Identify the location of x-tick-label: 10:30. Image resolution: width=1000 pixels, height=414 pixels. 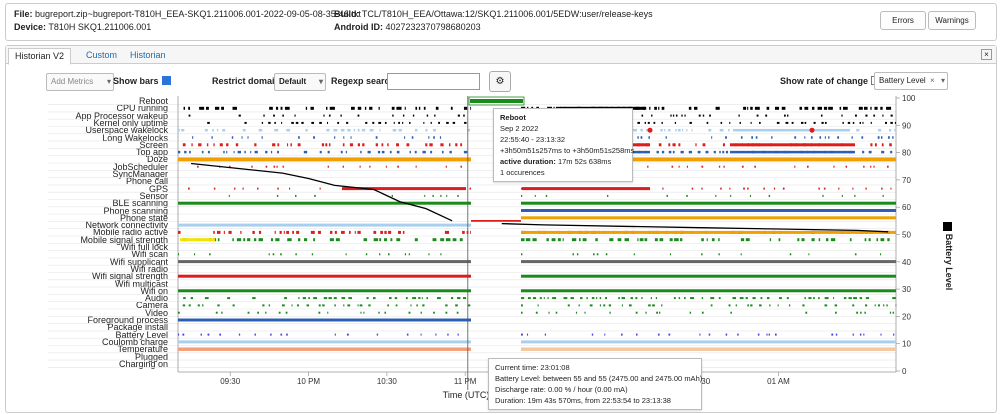
(387, 381).